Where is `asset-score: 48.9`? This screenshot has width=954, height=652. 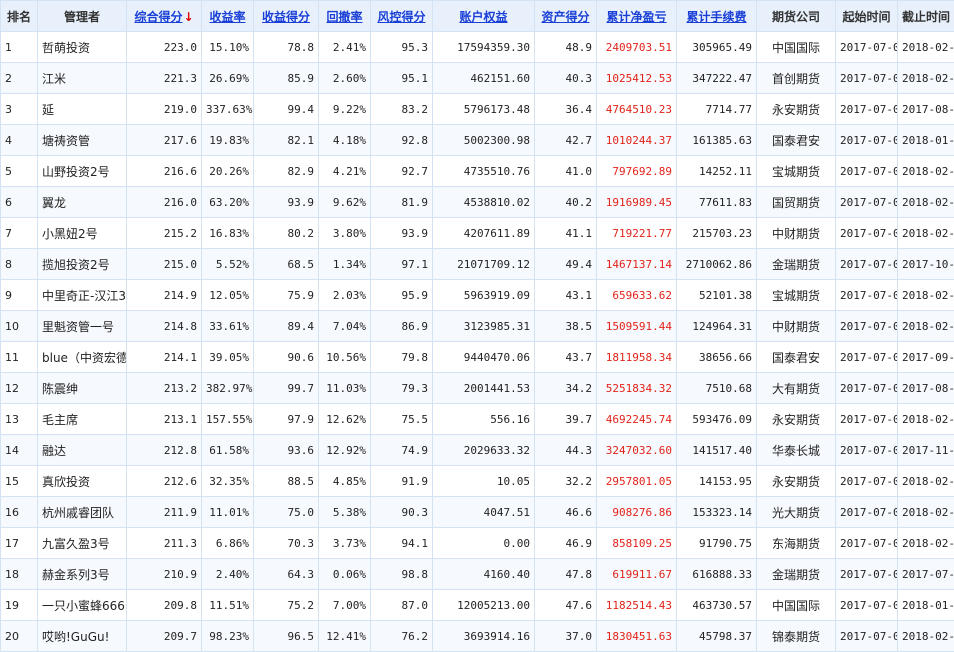 asset-score: 48.9 is located at coordinates (566, 47).